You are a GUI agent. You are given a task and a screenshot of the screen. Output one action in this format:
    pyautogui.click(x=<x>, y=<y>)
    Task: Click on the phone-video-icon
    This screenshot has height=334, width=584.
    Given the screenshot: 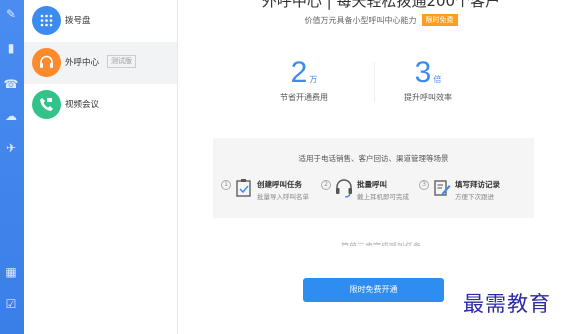 What is the action you would take?
    pyautogui.click(x=46, y=104)
    